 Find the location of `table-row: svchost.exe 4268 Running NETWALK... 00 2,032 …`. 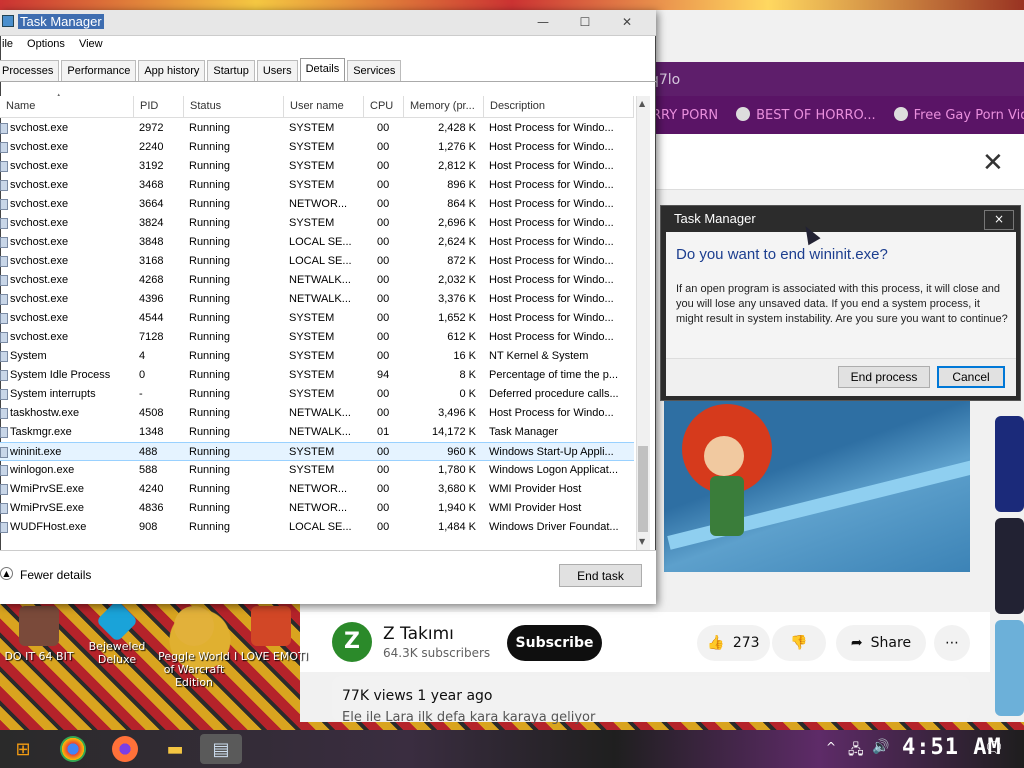

table-row: svchost.exe 4268 Running NETWALK... 00 2,032 … is located at coordinates (317, 280).